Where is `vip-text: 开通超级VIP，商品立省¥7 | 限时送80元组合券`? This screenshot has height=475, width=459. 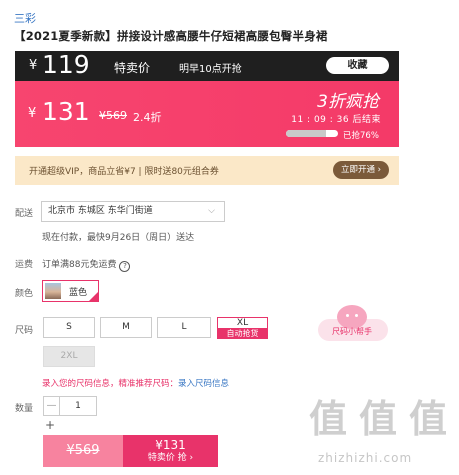 vip-text: 开通超级VIP，商品立省¥7 | 限时送80元组合券 is located at coordinates (124, 172).